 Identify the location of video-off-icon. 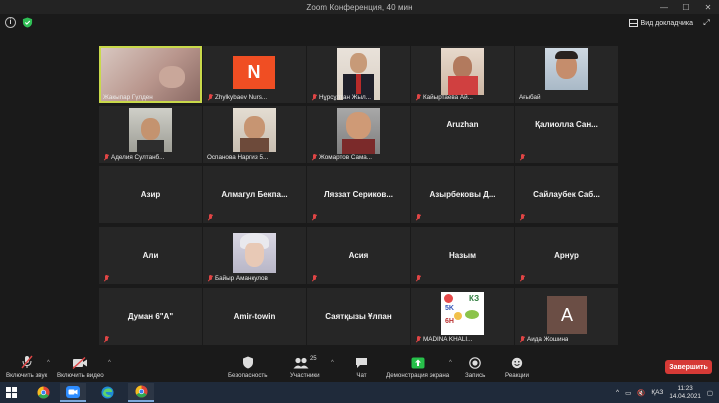
(80, 362).